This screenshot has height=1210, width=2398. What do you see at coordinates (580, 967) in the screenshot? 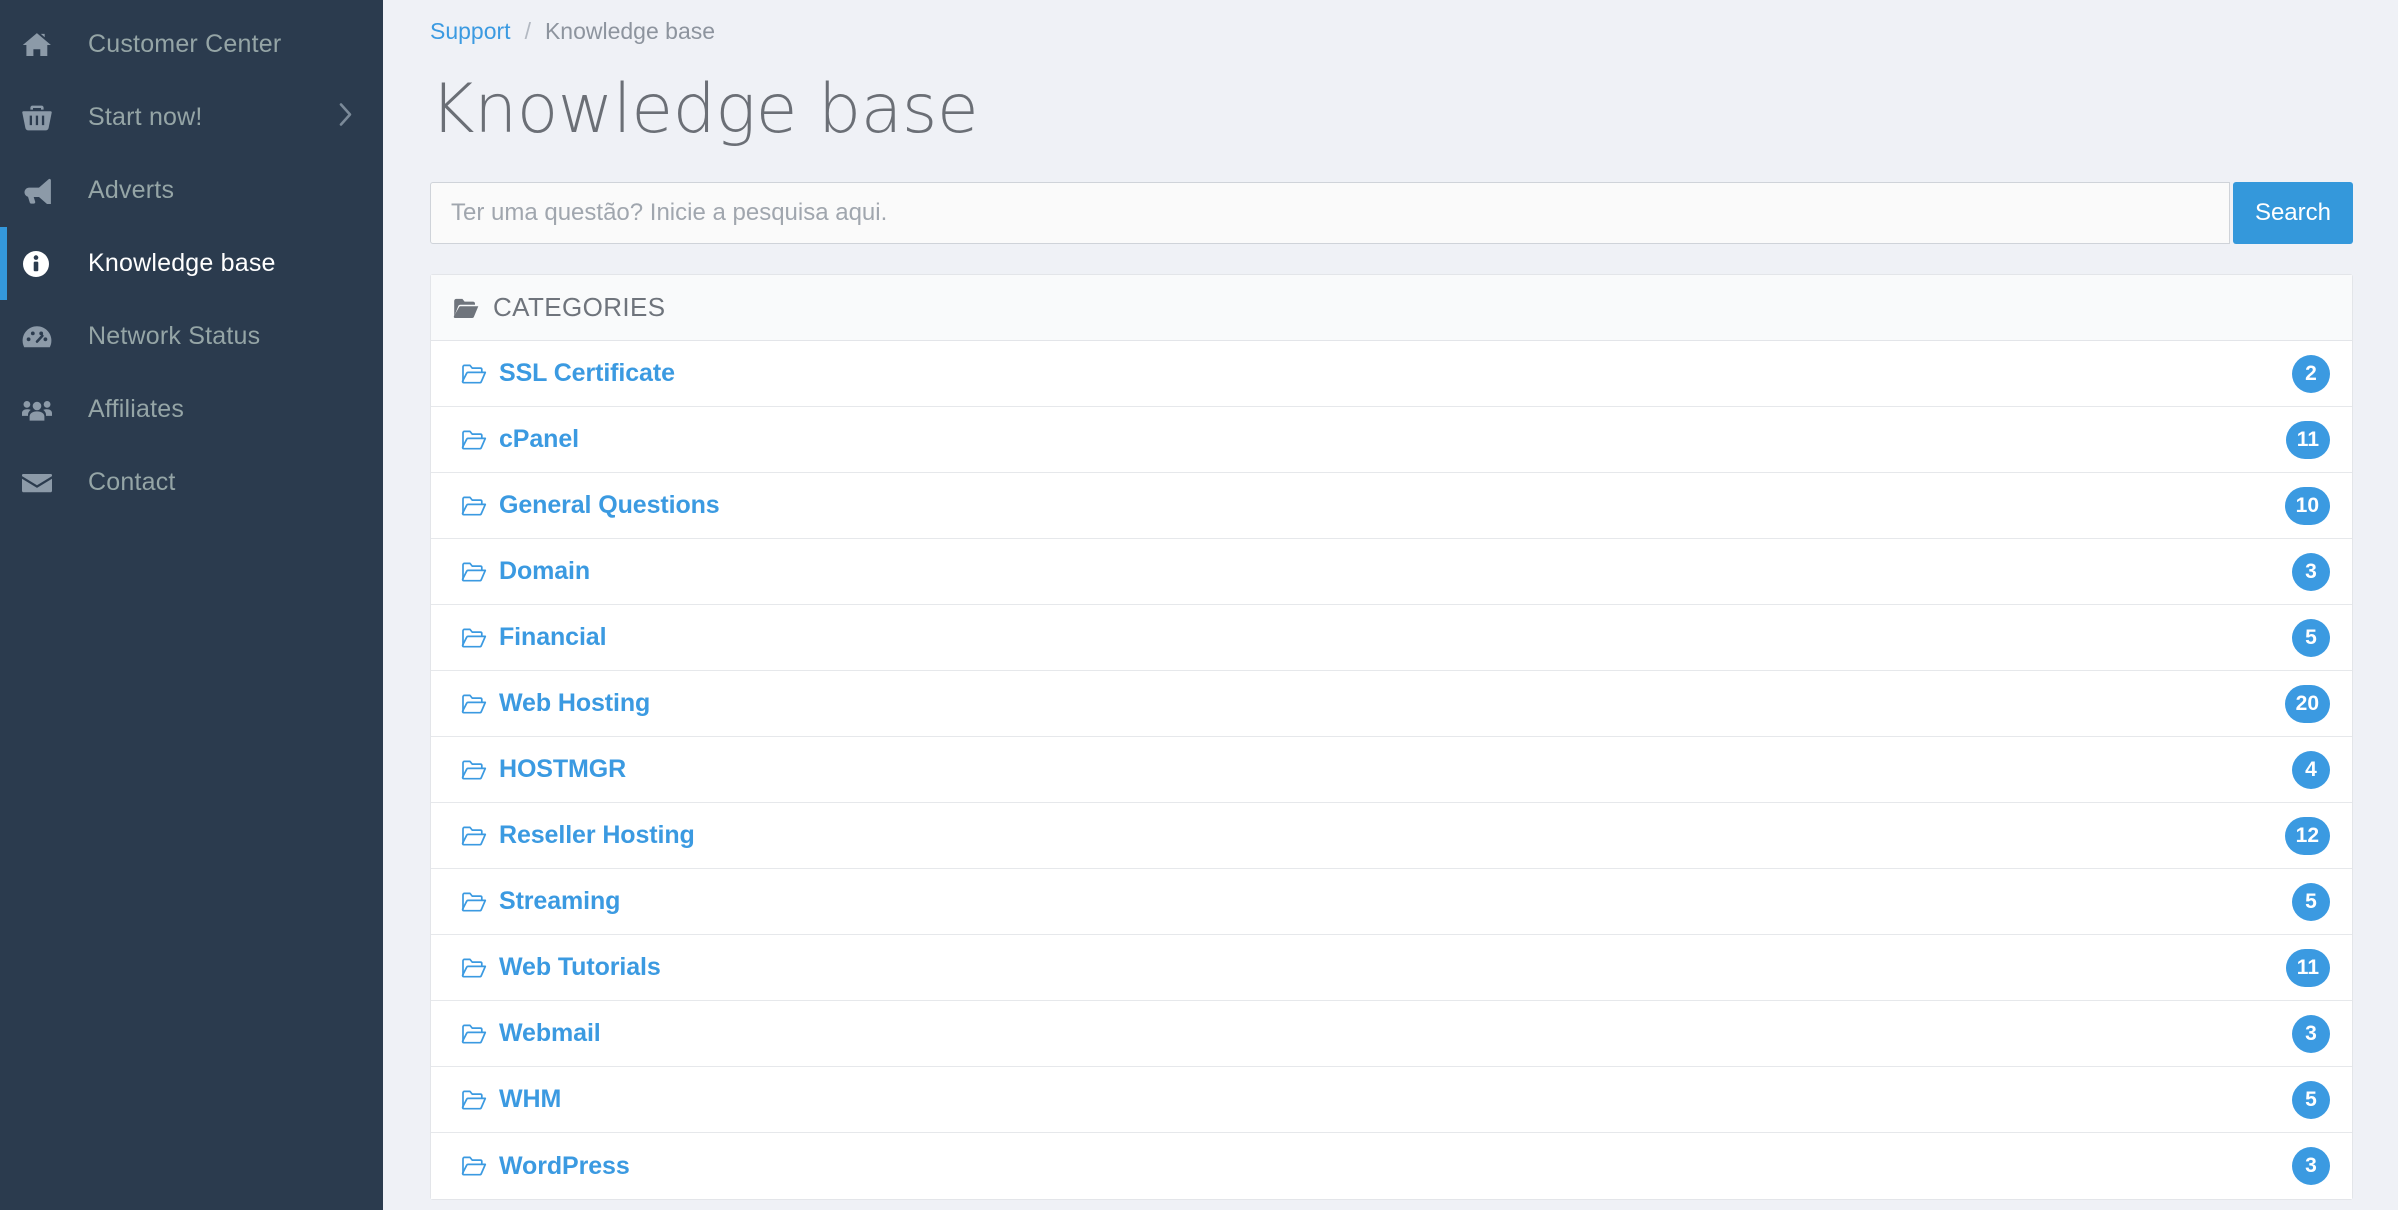
I see `category-name: Web Tutorials` at bounding box center [580, 967].